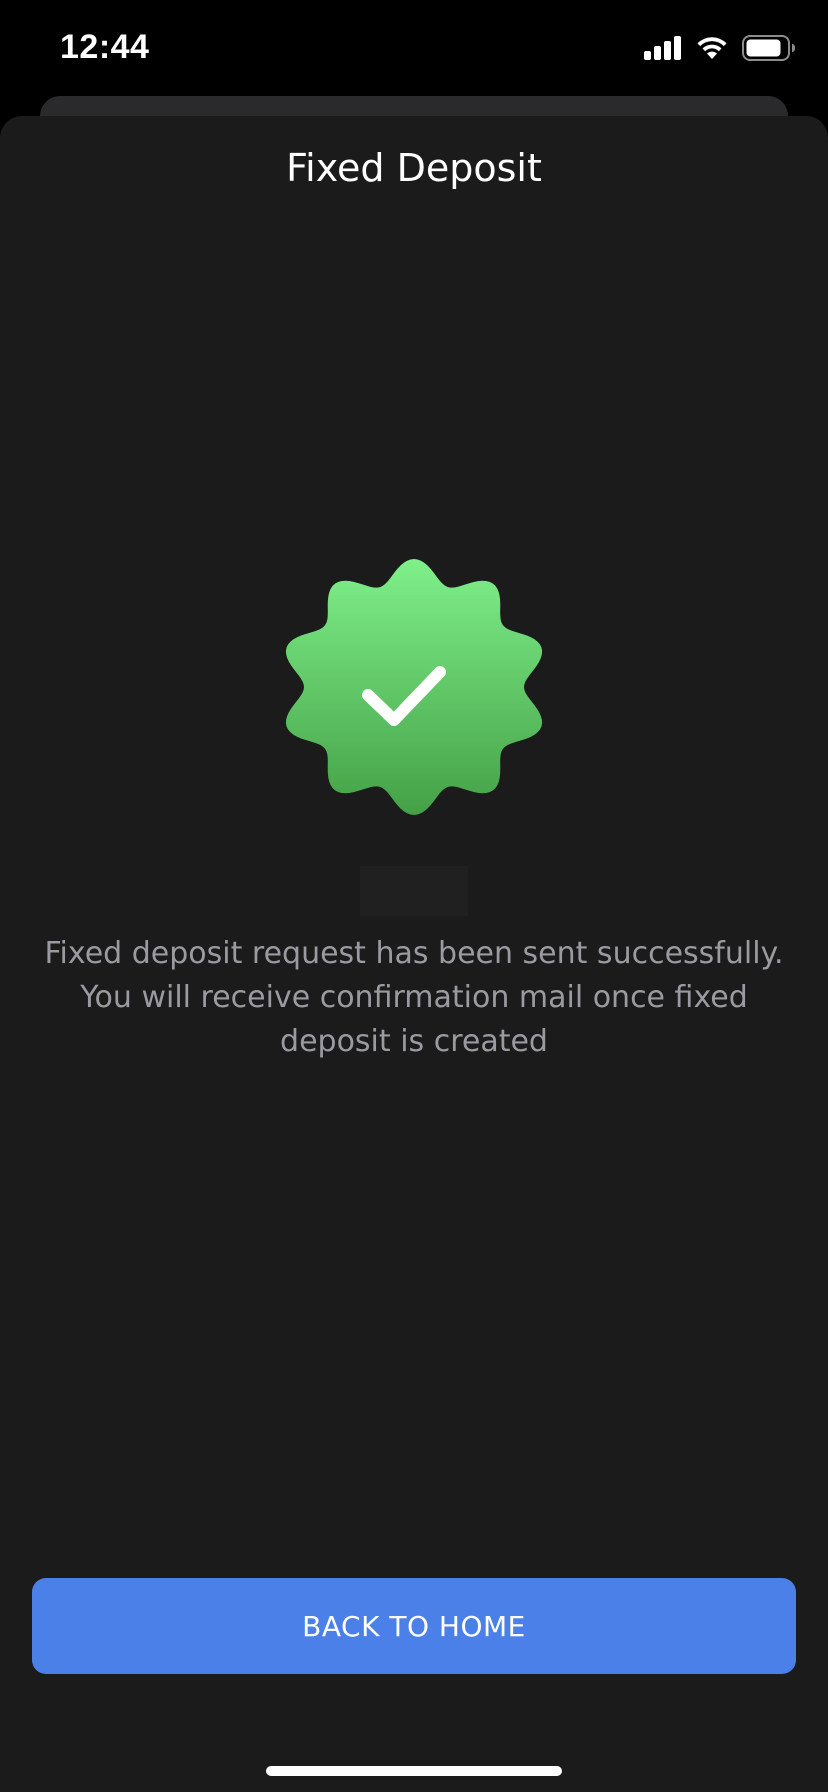 The height and width of the screenshot is (1792, 828). Describe the element at coordinates (414, 1626) in the screenshot. I see `back-to-home-button: BACK TO HOME` at that location.